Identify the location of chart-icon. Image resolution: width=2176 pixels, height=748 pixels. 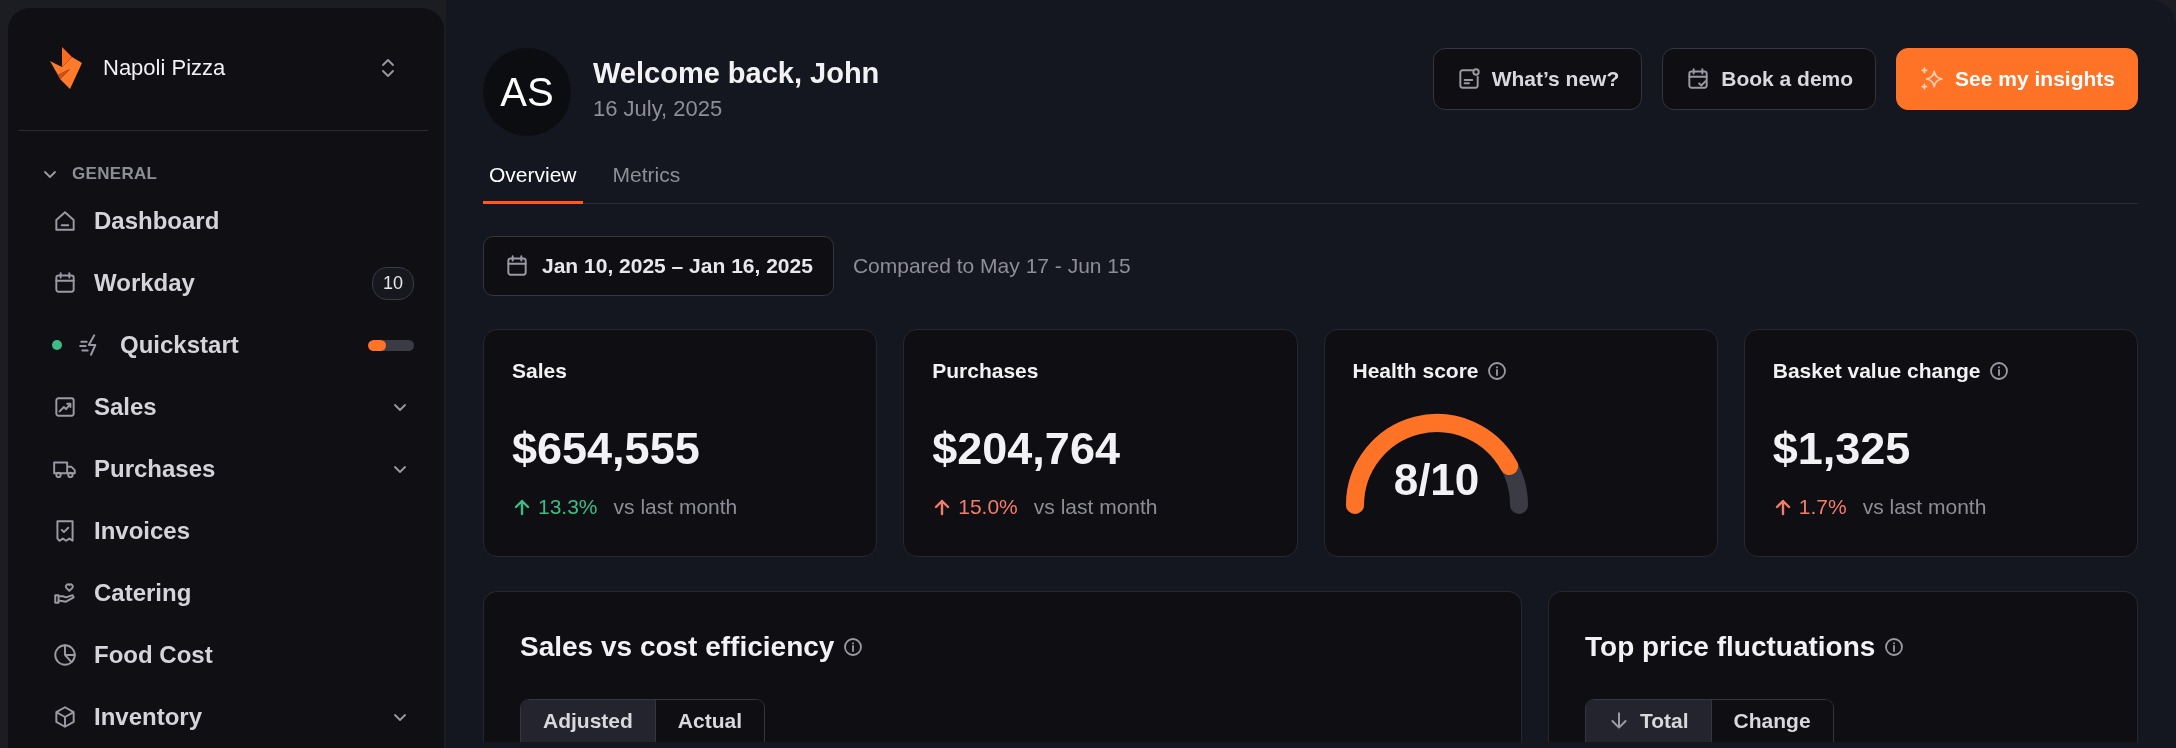
(65, 407).